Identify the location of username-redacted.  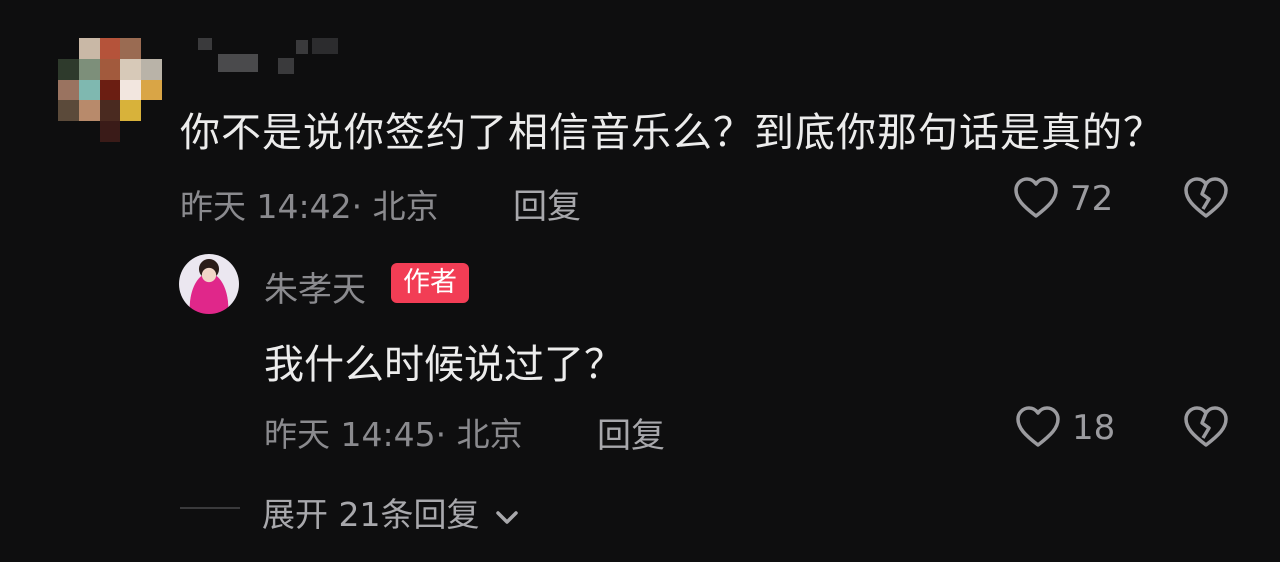
(273, 56).